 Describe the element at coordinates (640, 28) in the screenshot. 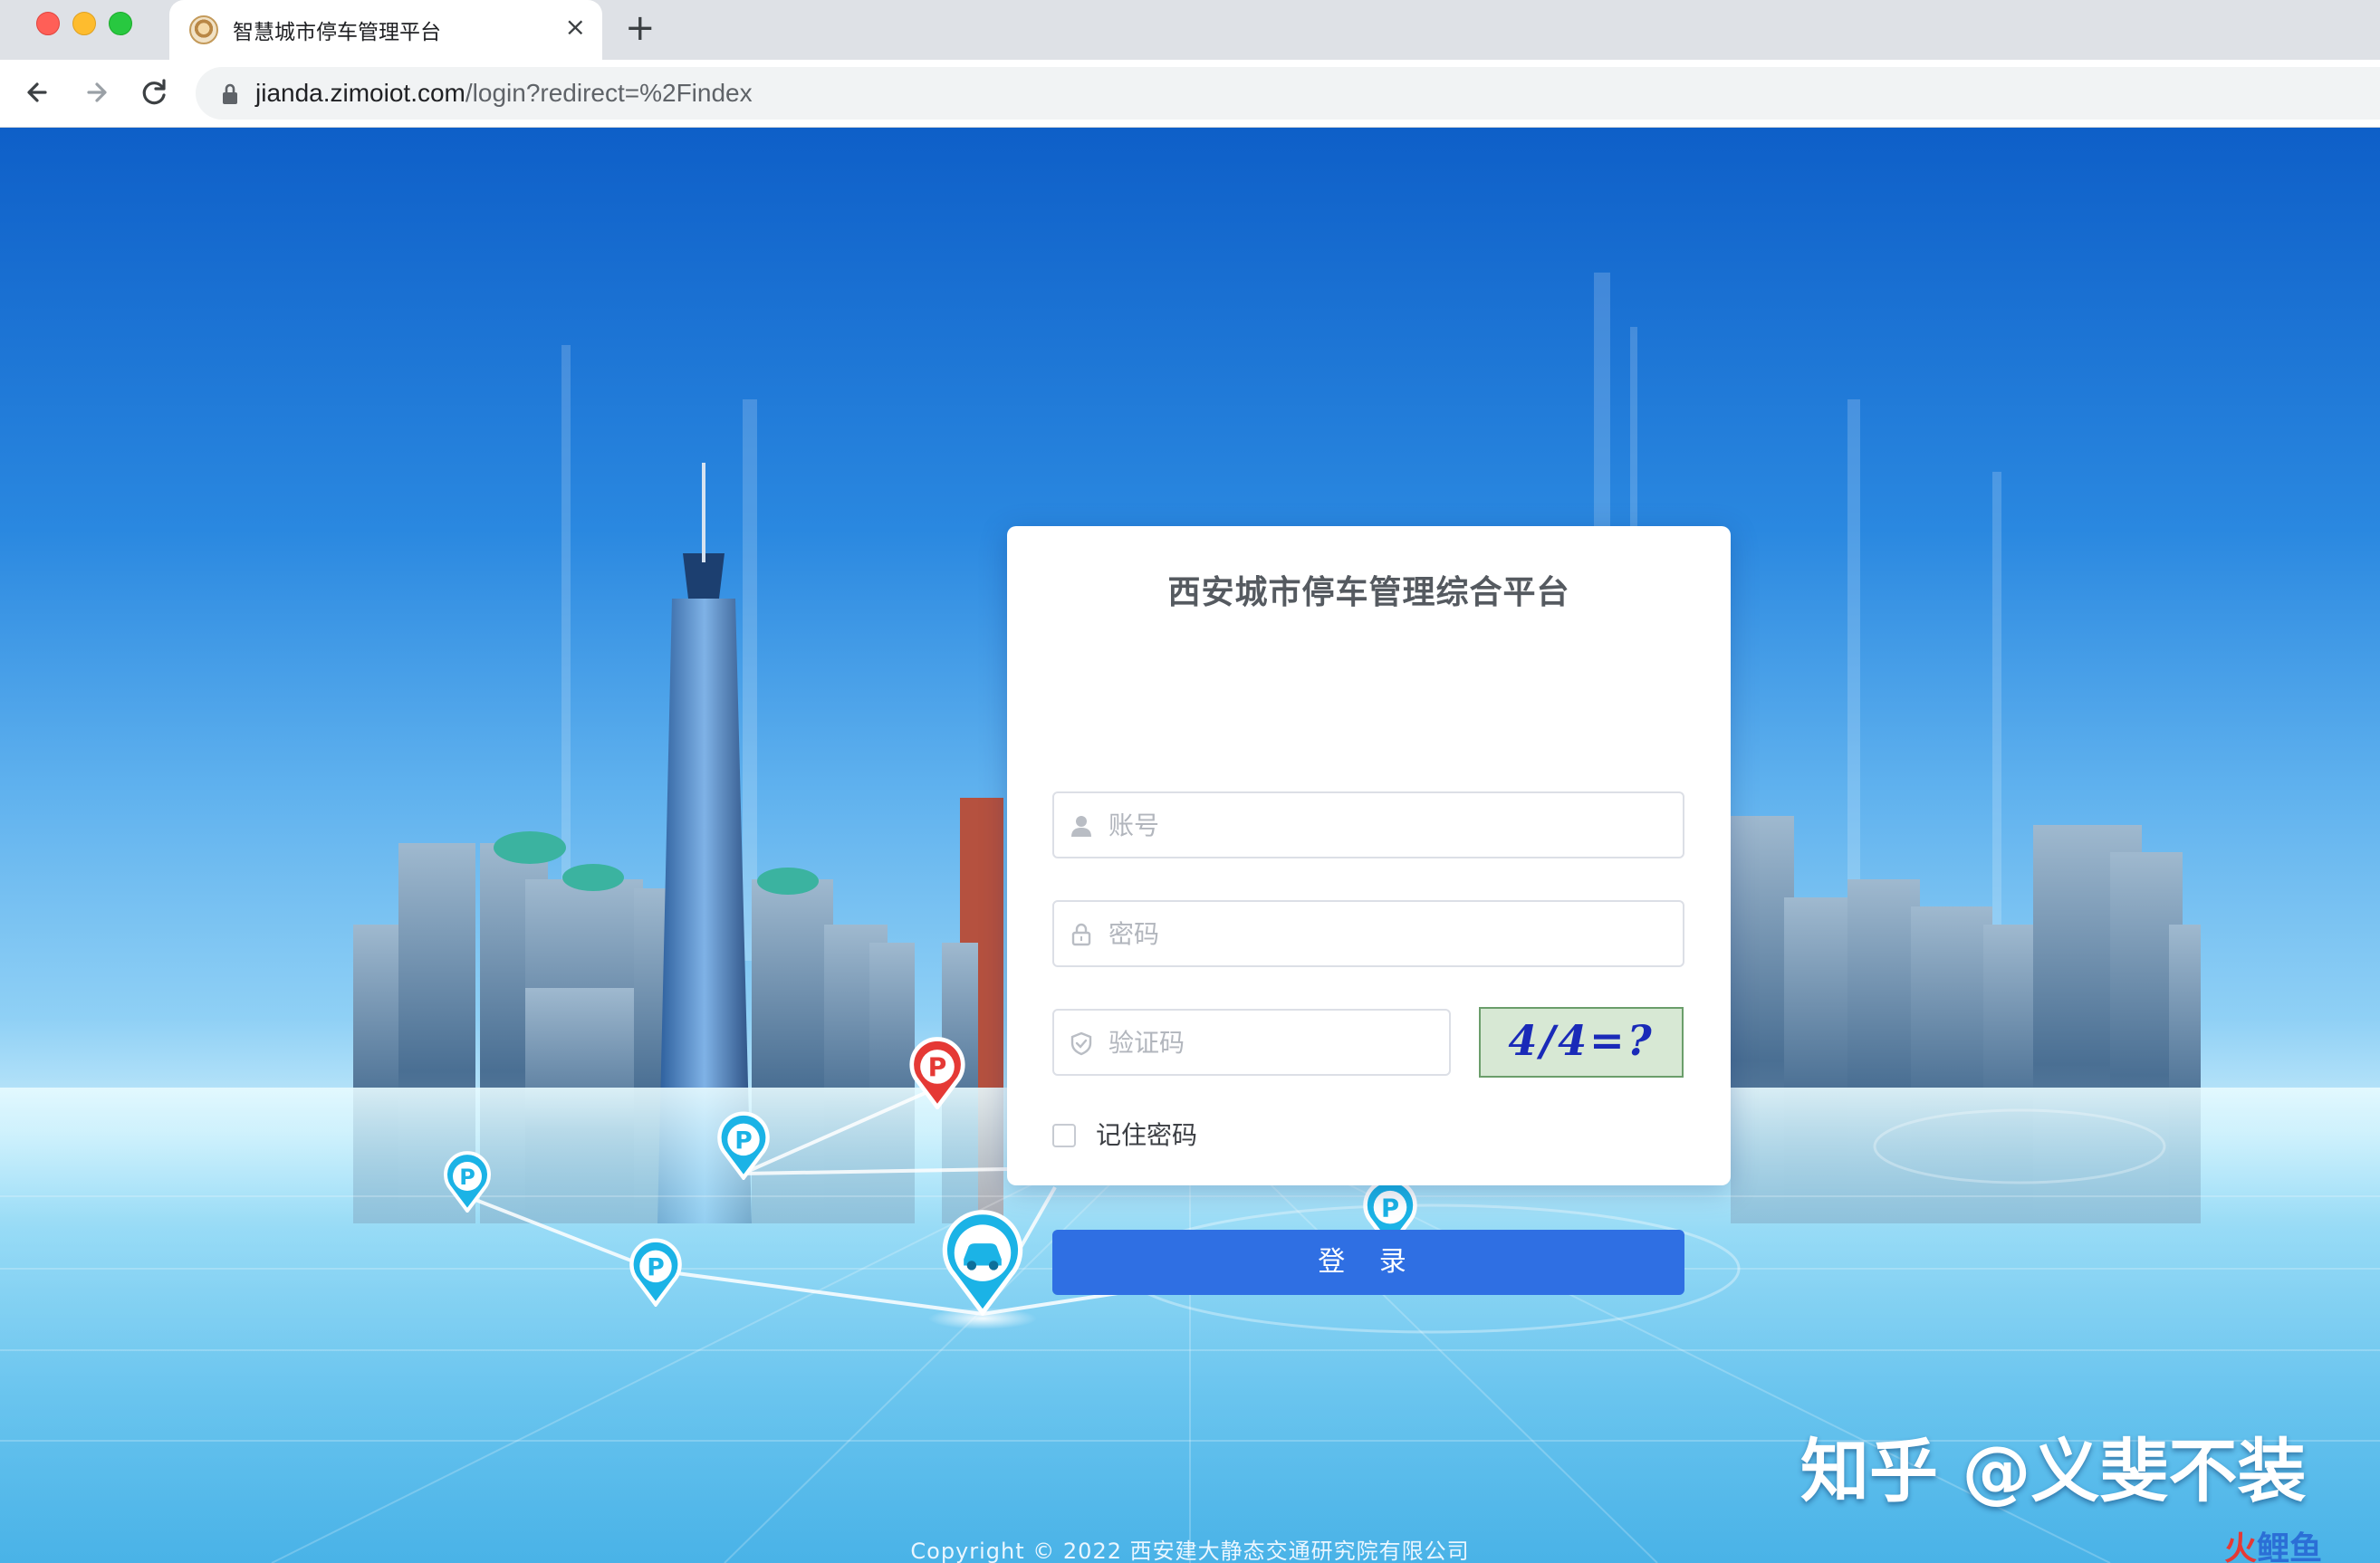

I see `new-tab-button: +` at that location.